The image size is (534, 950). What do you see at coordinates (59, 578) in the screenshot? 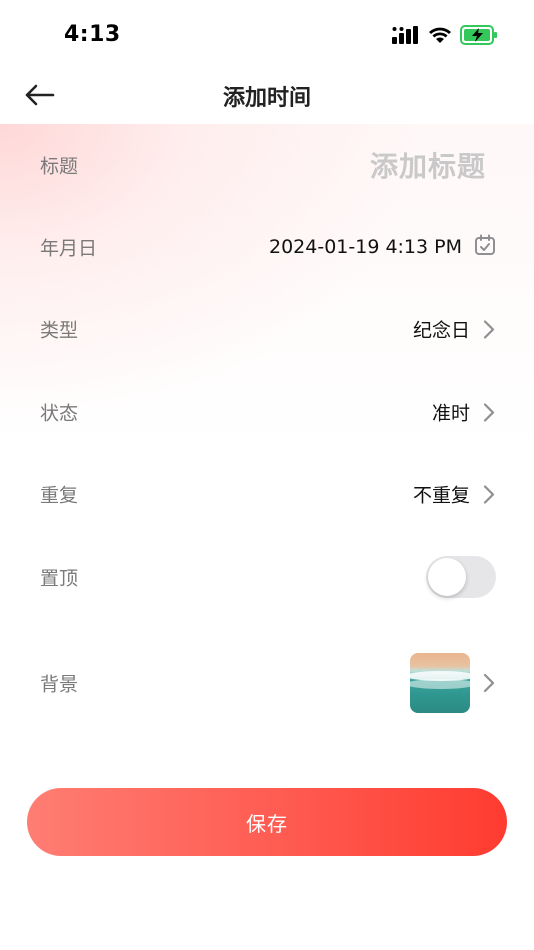
I see `pin-label: 置顶` at bounding box center [59, 578].